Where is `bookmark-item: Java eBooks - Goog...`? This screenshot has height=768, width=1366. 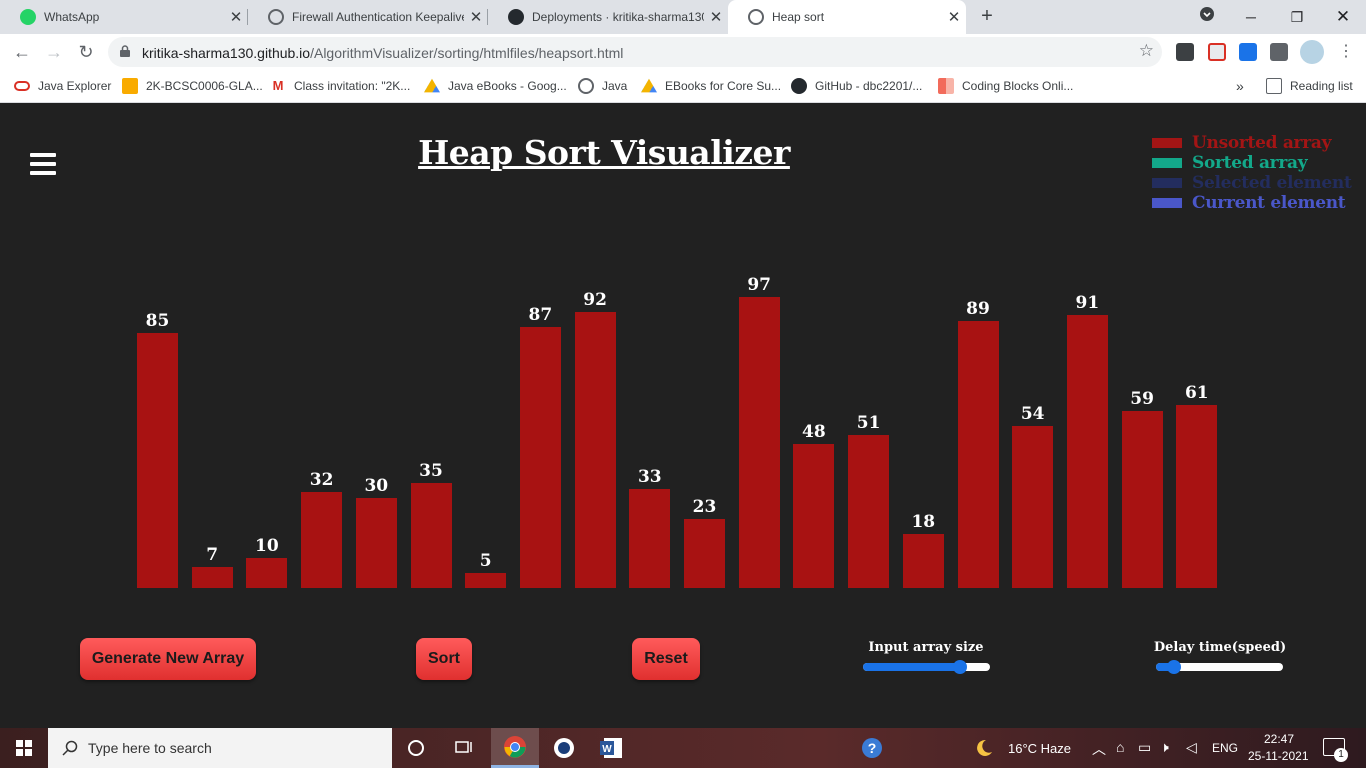 bookmark-item: Java eBooks - Goog... is located at coordinates (495, 86).